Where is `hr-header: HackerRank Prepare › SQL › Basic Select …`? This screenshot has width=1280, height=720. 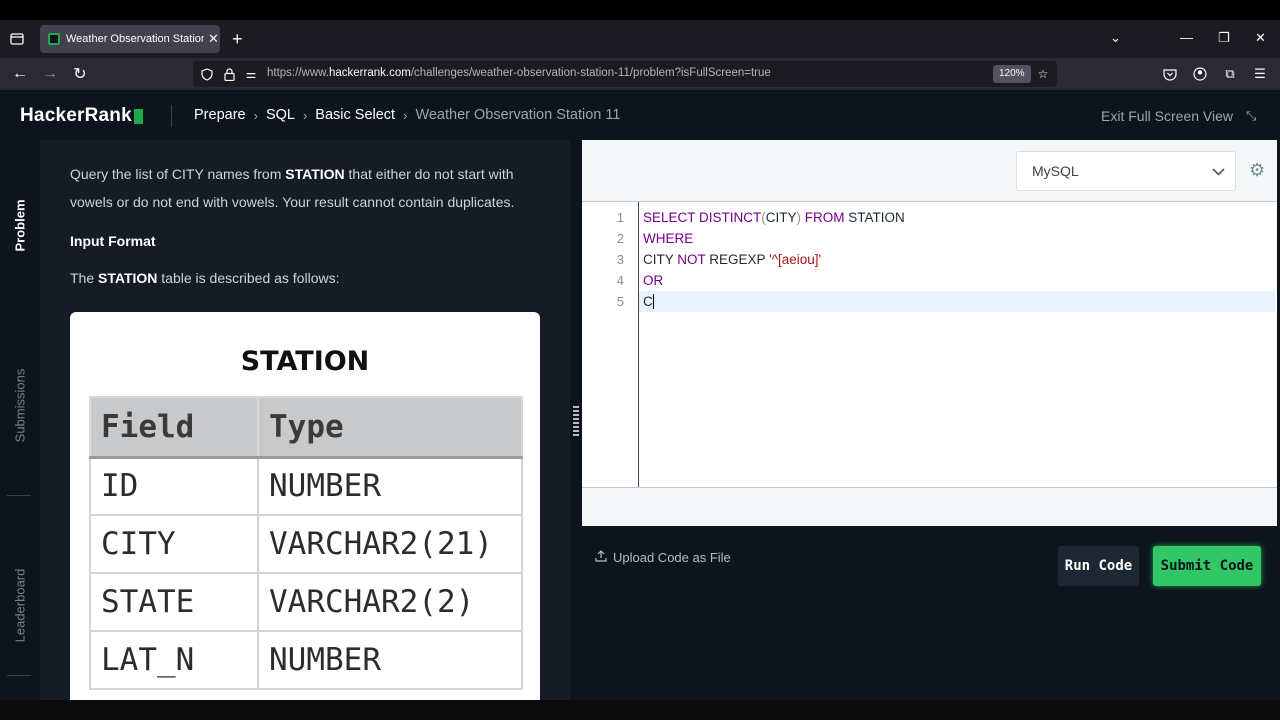
hr-header: HackerRank Prepare › SQL › Basic Select … is located at coordinates (640, 115).